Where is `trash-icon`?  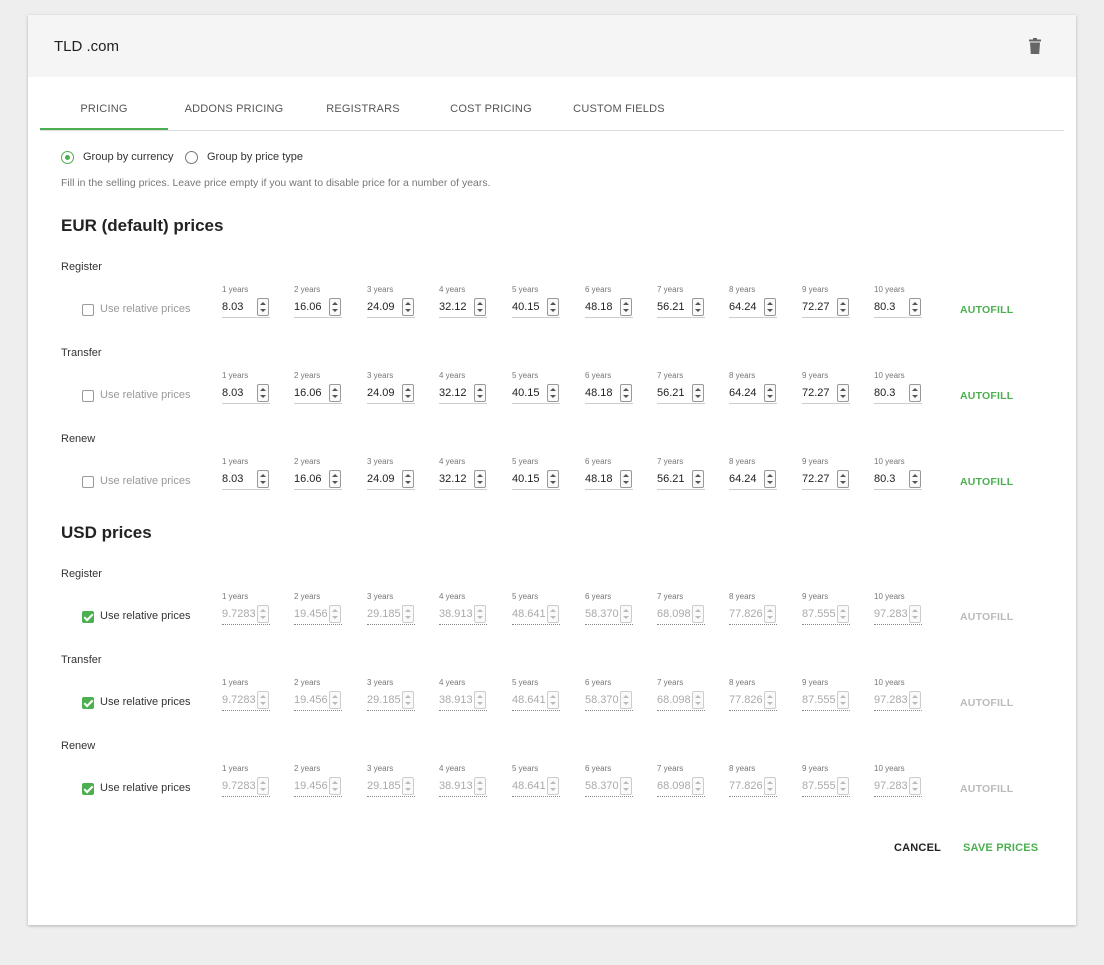
trash-icon is located at coordinates (1035, 46).